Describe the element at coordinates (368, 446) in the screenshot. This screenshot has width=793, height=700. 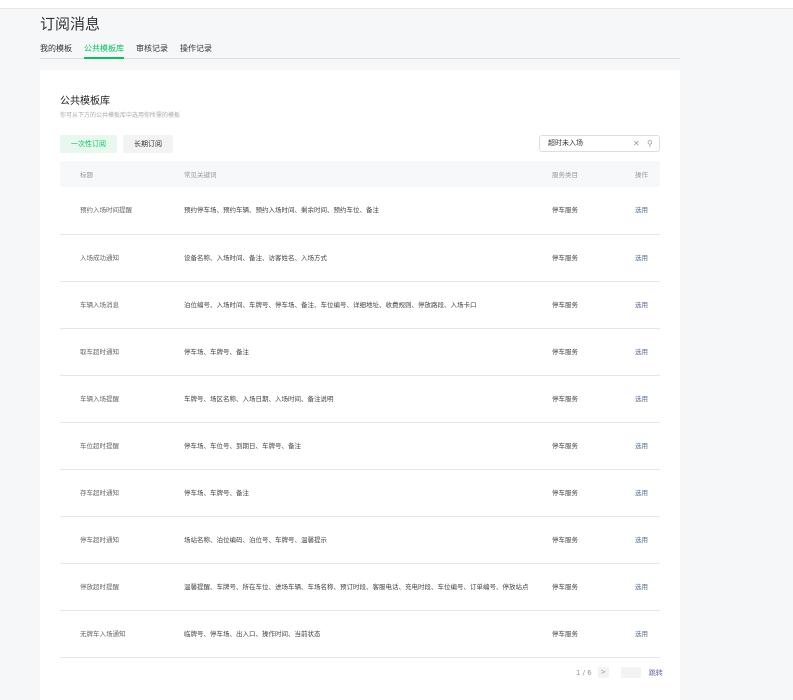
I see `row-keywords: 停车场、车位号、到期日、车牌号、备注` at that location.